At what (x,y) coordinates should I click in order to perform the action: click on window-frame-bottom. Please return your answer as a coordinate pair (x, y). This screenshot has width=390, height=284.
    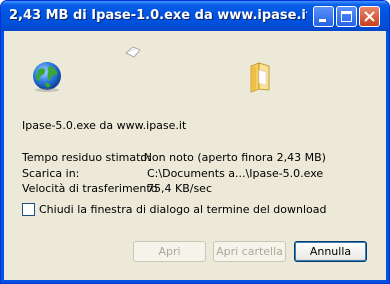
    Looking at the image, I should click on (195, 281).